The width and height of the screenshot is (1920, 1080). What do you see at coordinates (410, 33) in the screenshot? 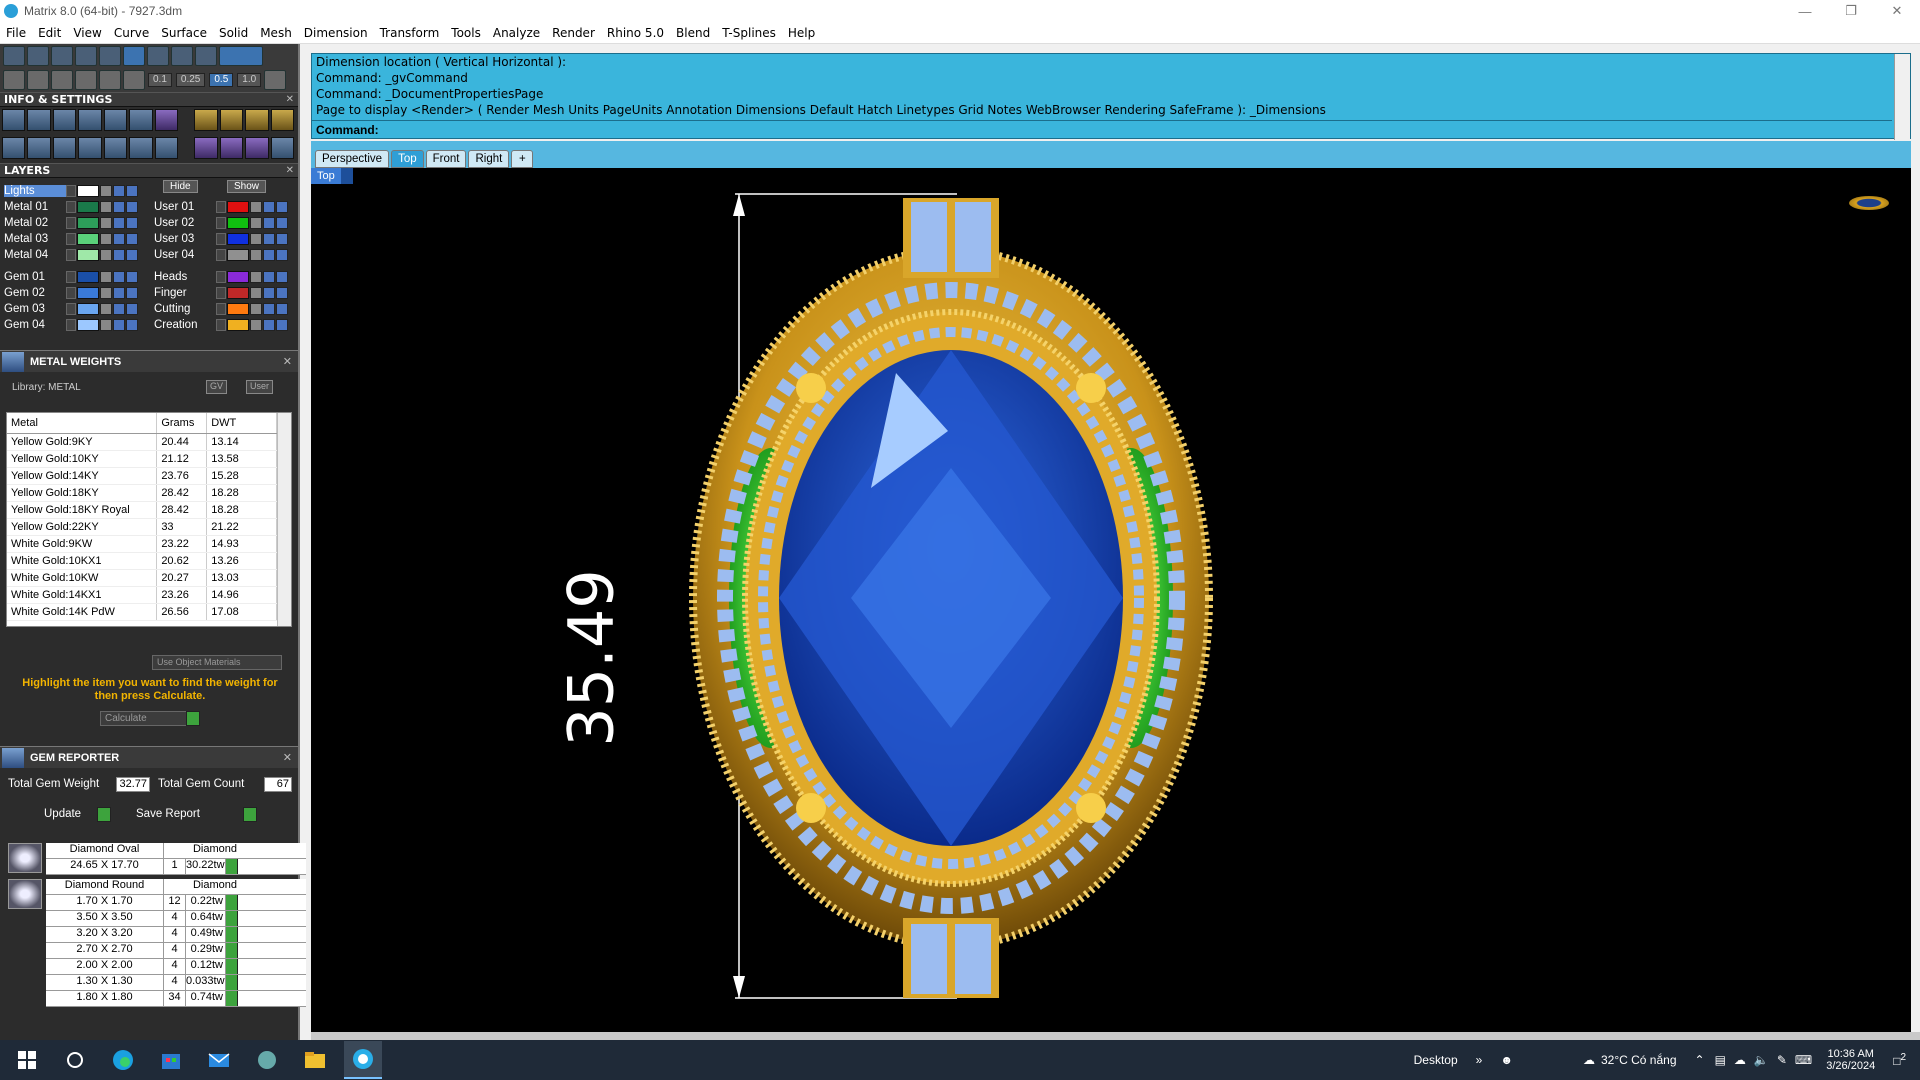
I see `menu-transform: Transform` at bounding box center [410, 33].